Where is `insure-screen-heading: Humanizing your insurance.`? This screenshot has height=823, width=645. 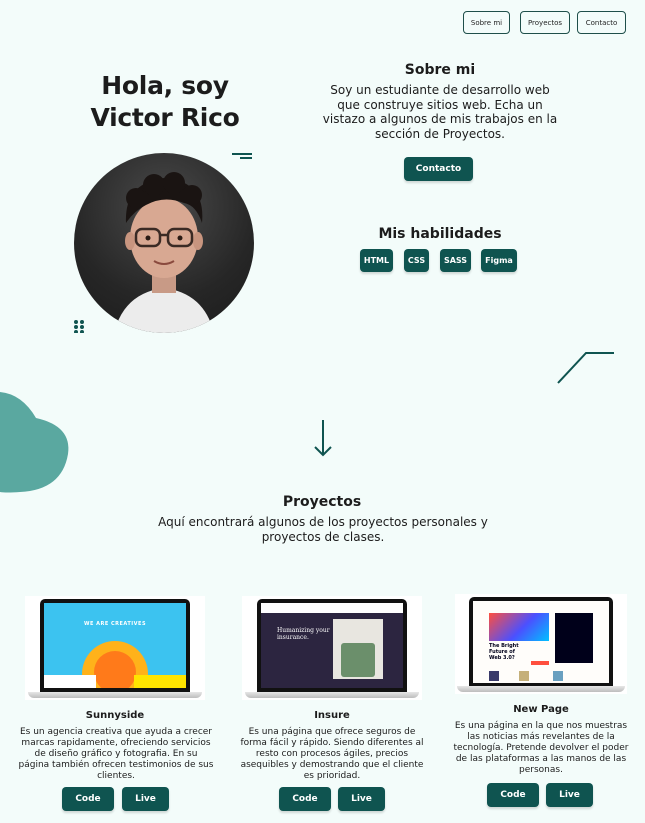 insure-screen-heading: Humanizing your insurance. is located at coordinates (303, 634).